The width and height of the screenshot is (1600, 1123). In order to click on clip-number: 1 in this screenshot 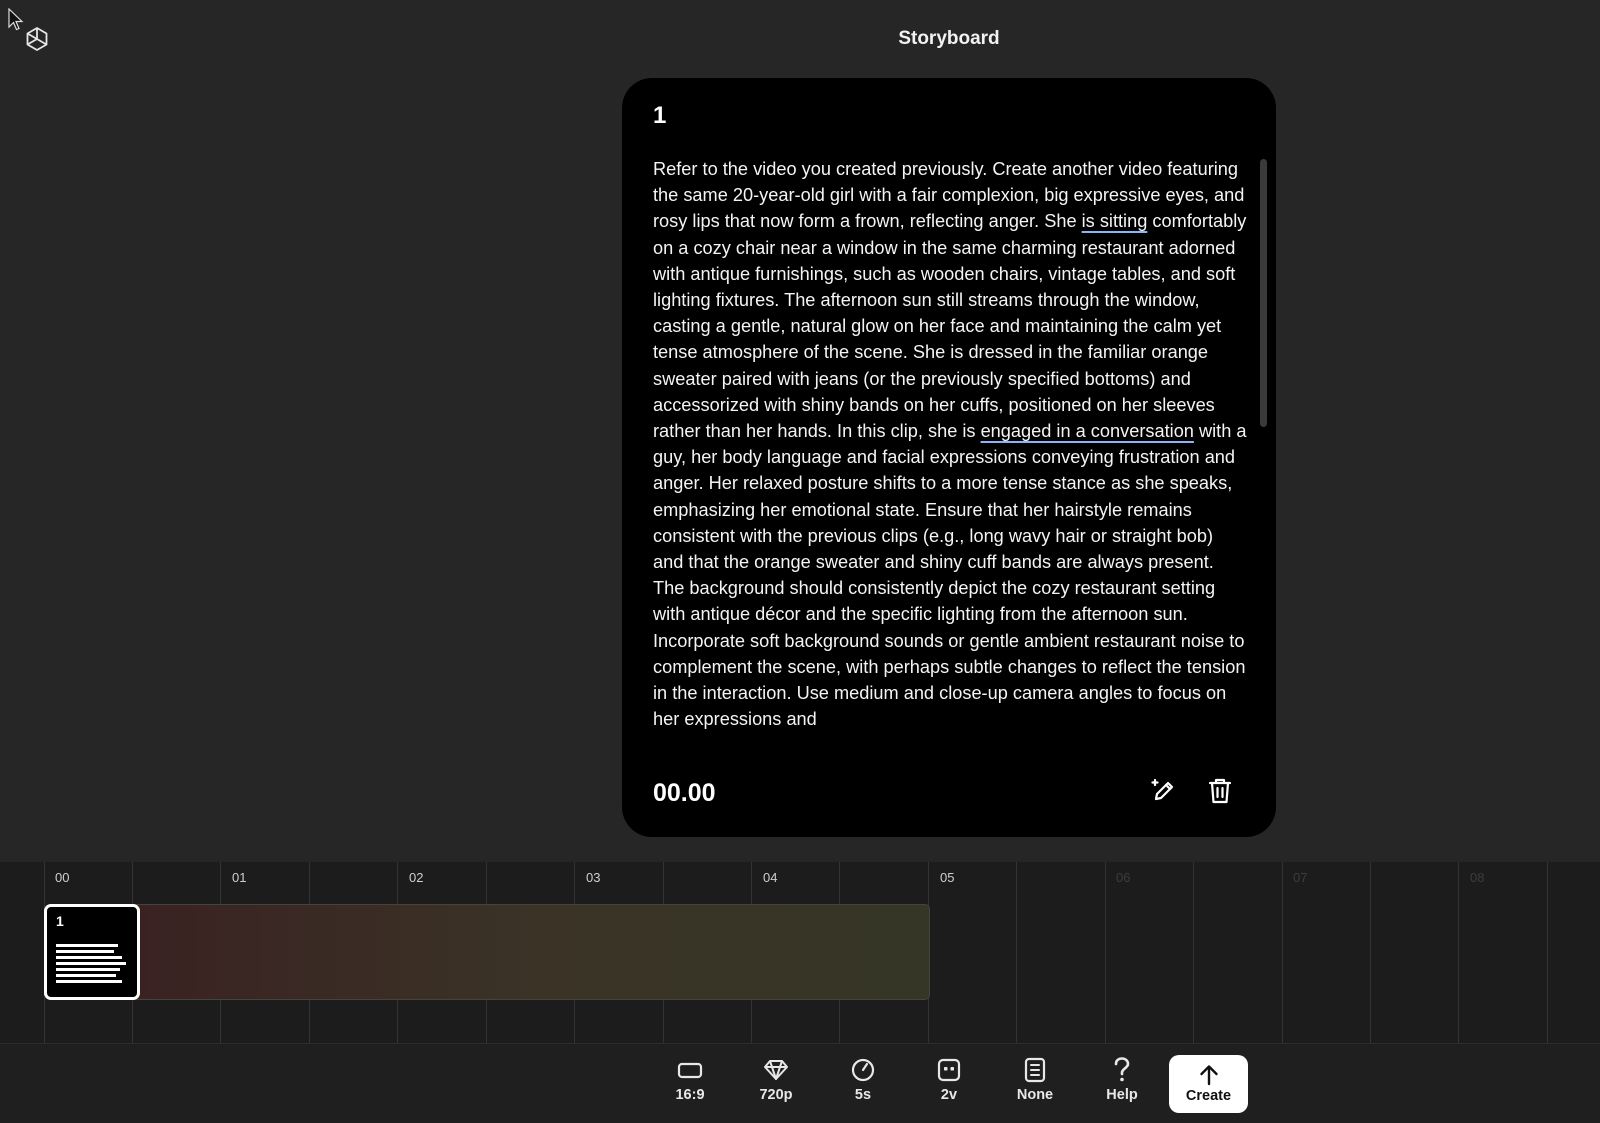, I will do `click(60, 921)`.